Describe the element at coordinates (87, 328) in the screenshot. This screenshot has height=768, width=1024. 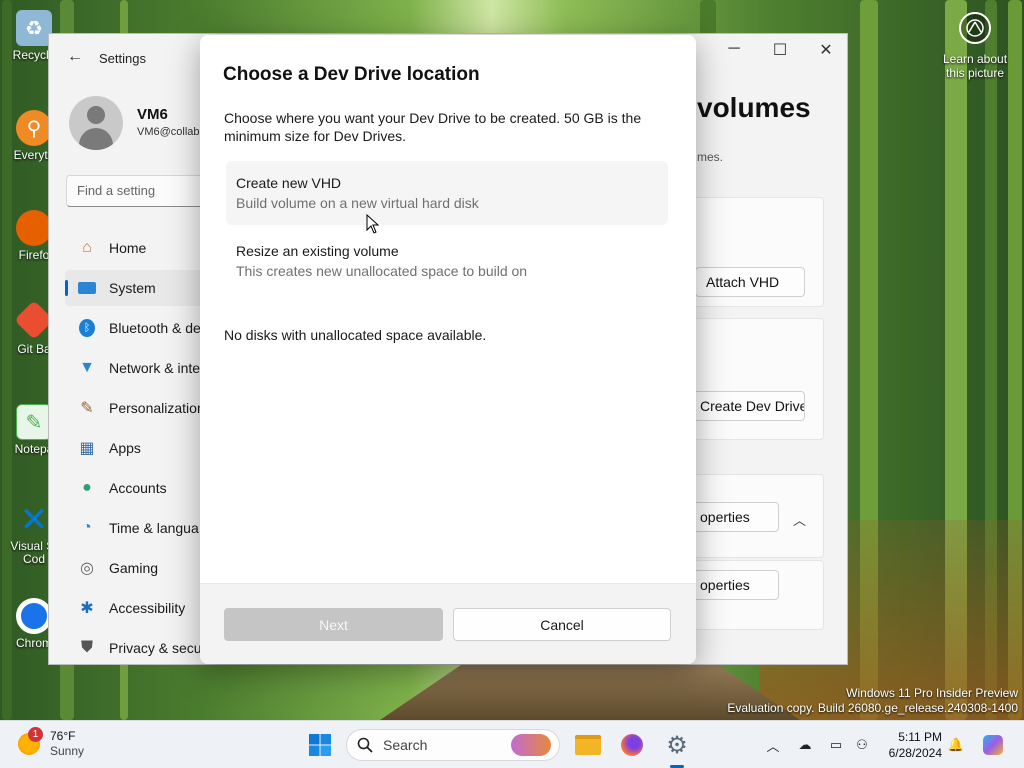
I see `bluetooth-icon: ᛒ` at that location.